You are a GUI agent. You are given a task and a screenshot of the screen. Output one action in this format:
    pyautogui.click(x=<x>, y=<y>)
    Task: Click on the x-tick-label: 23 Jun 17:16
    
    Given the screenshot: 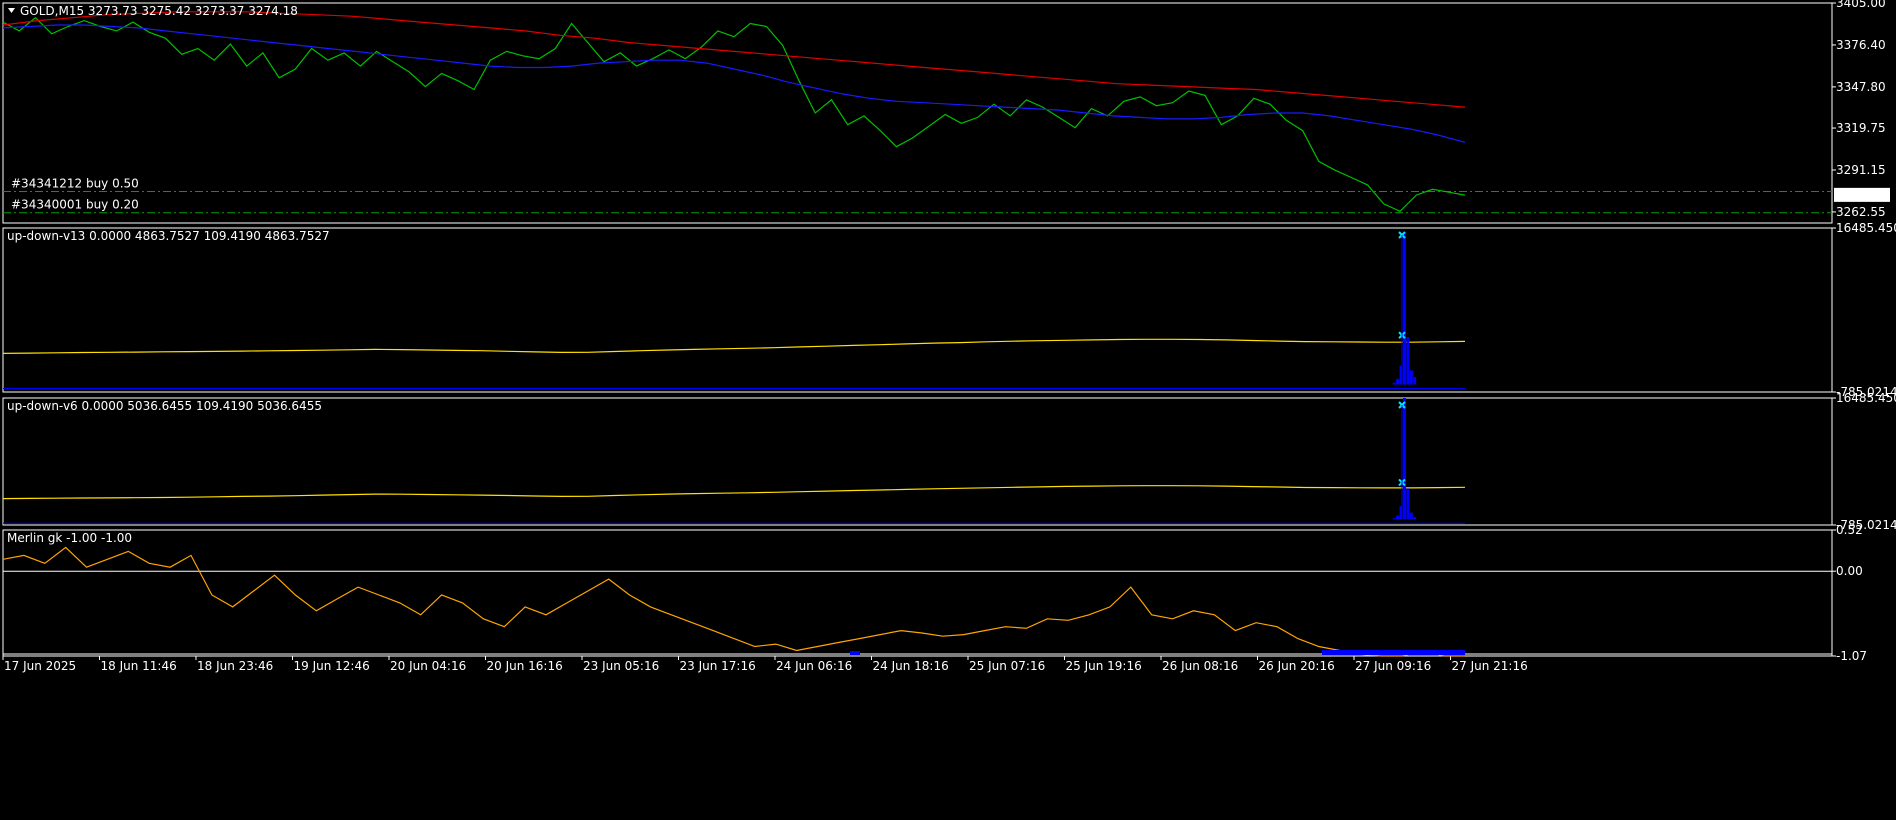 What is the action you would take?
    pyautogui.click(x=718, y=666)
    